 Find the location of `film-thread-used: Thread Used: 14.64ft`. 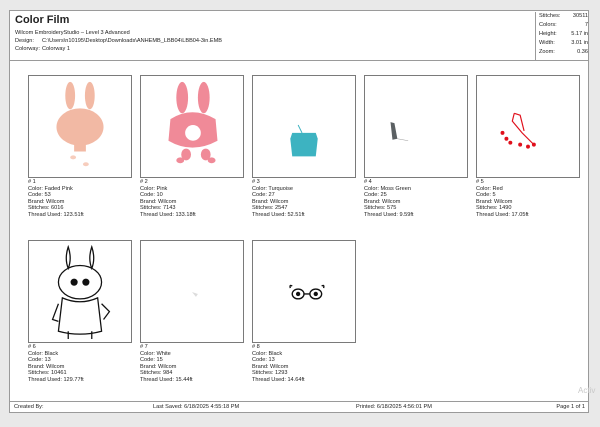

film-thread-used: Thread Used: 14.64ft is located at coordinates (278, 379).